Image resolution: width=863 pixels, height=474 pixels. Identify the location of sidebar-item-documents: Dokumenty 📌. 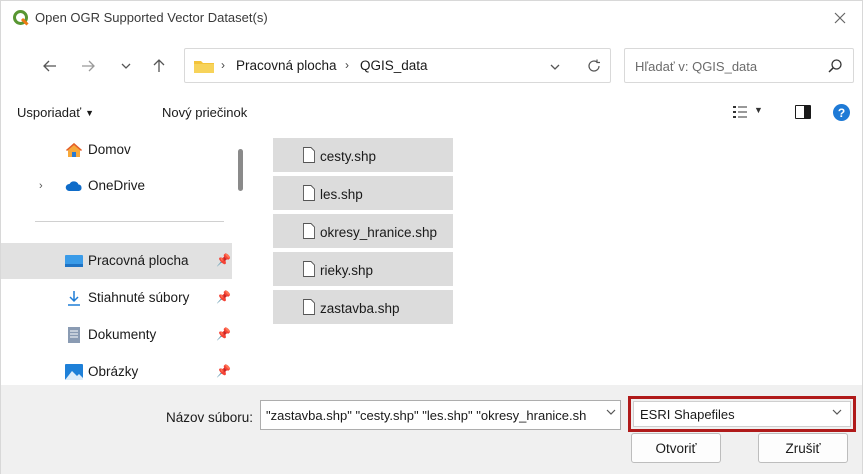
(116, 335).